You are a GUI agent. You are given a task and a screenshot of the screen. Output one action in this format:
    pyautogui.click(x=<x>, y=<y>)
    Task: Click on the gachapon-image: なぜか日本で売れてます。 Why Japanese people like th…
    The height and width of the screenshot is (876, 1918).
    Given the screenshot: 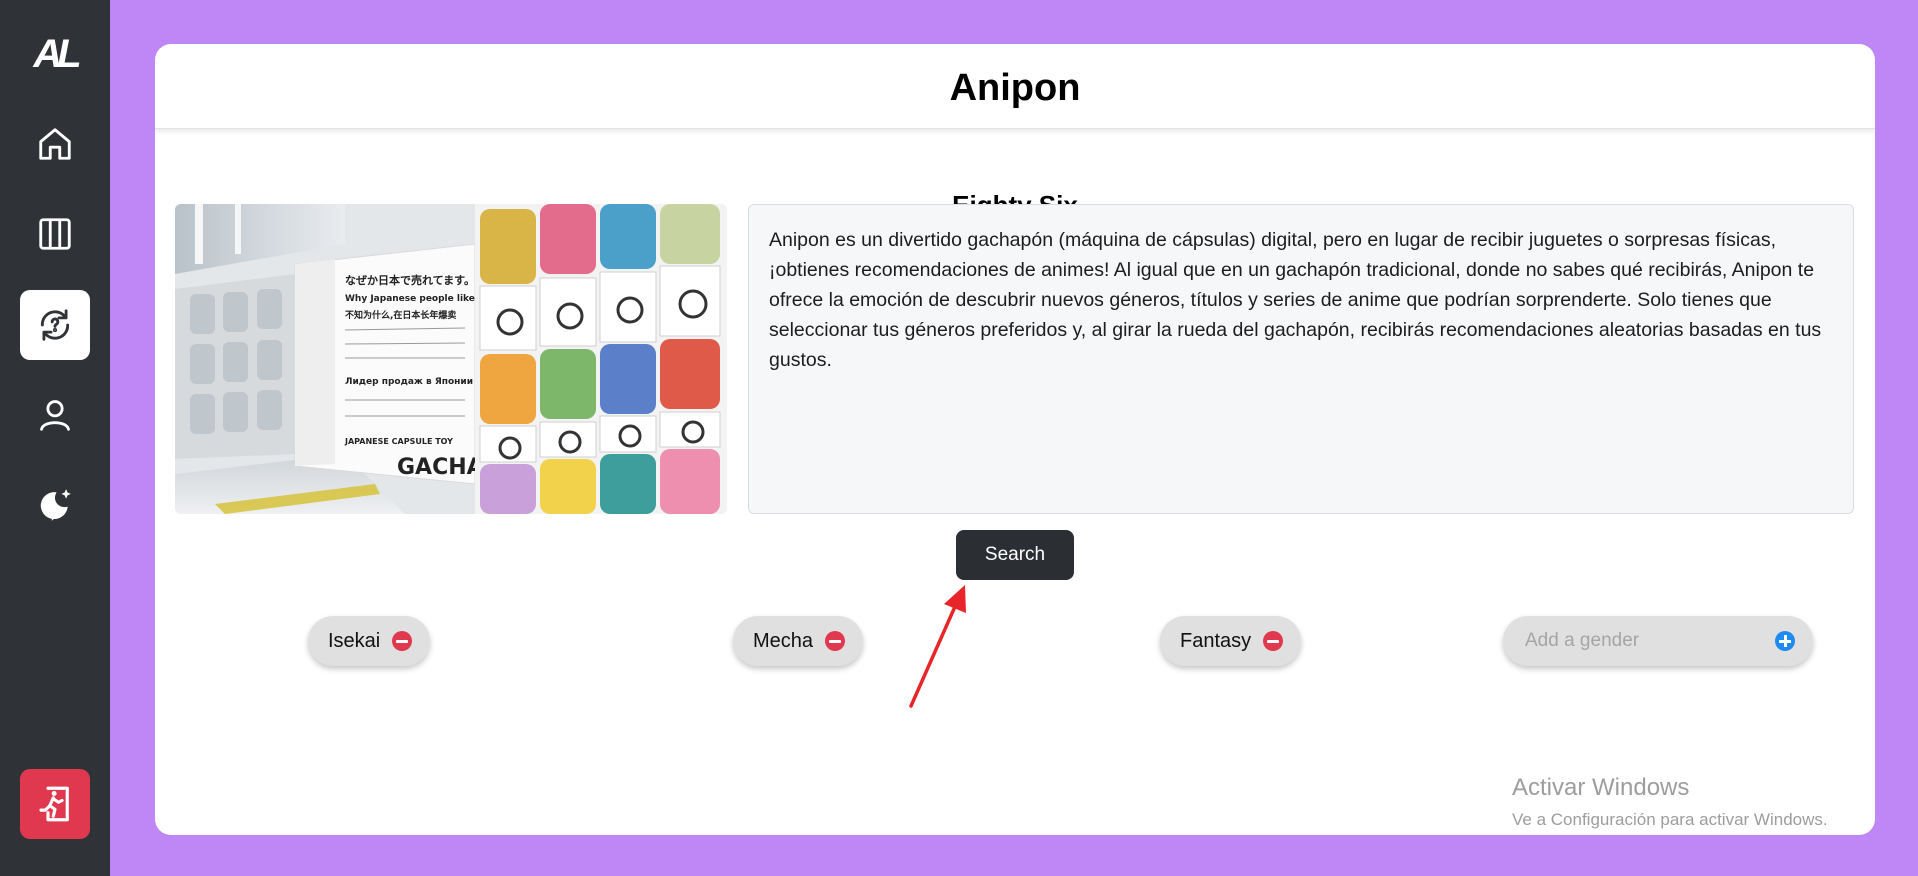 What is the action you would take?
    pyautogui.click(x=451, y=359)
    